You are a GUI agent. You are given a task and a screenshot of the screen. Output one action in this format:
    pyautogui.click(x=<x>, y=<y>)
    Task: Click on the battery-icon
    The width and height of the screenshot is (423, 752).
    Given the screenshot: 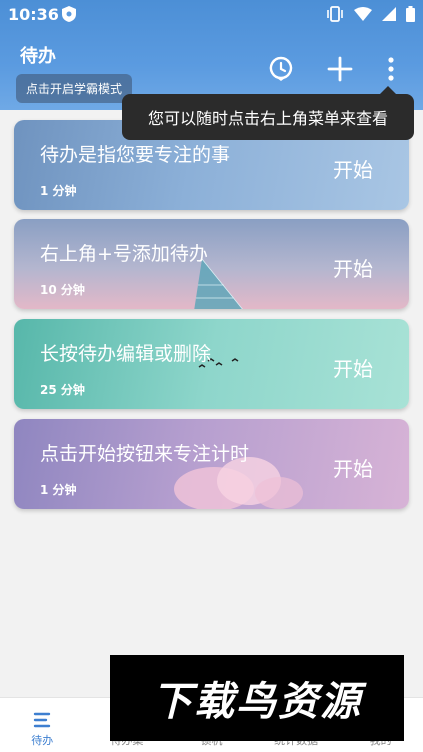 What is the action you would take?
    pyautogui.click(x=410, y=14)
    